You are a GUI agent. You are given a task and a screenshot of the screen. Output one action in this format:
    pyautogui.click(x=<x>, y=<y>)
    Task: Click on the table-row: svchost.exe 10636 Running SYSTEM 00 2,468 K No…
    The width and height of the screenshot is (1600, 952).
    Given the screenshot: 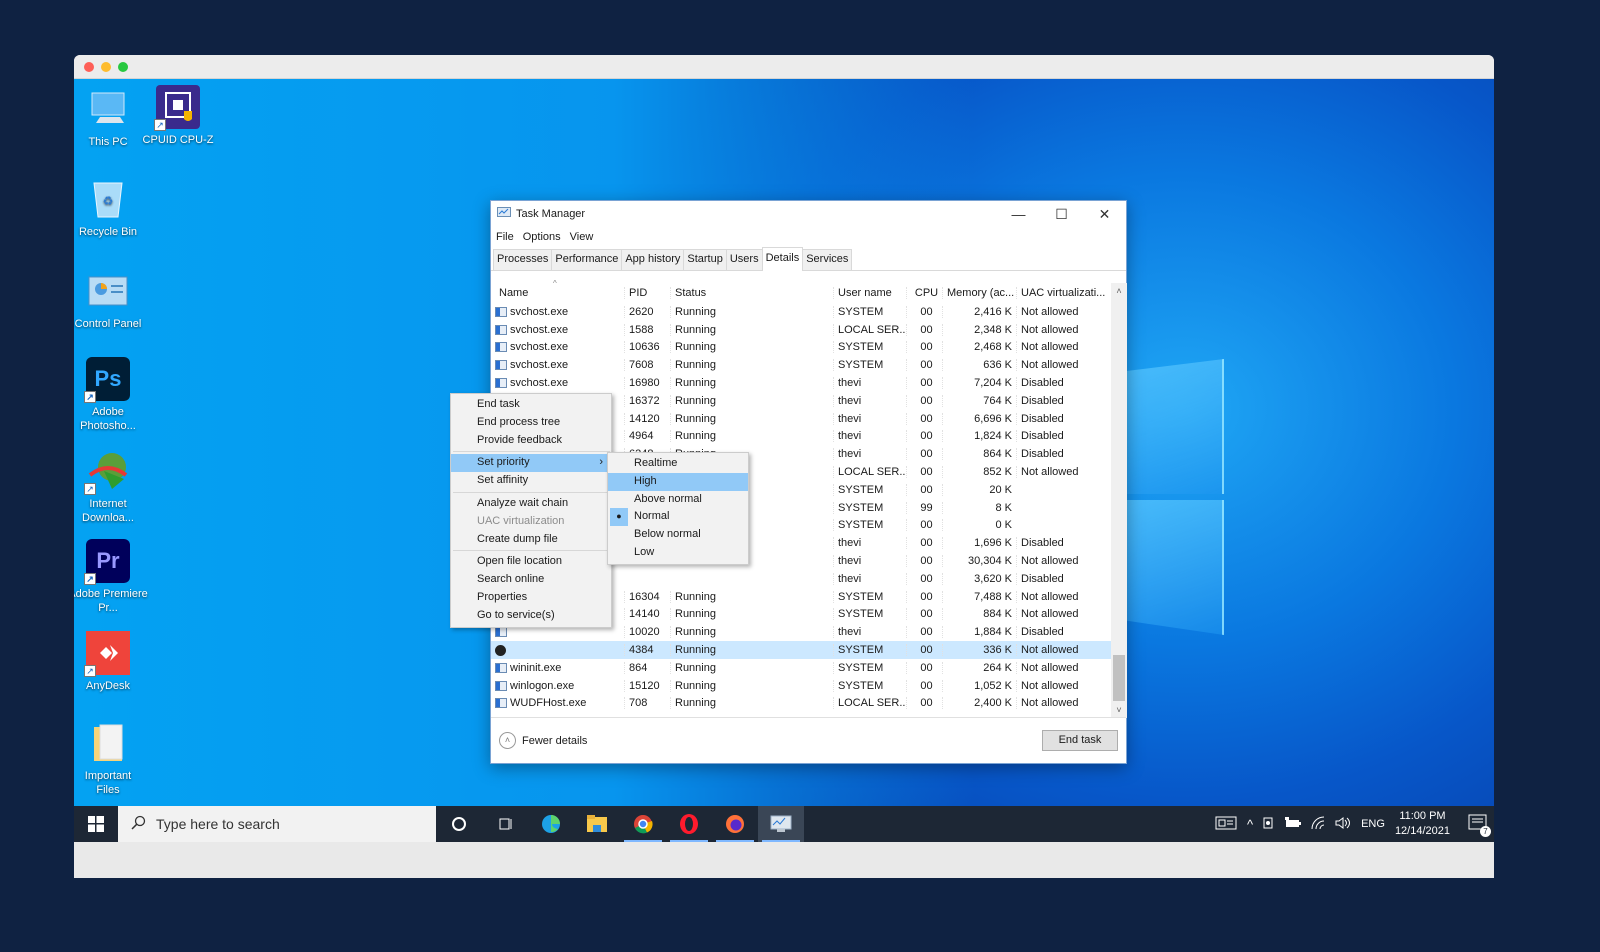 What is the action you would take?
    pyautogui.click(x=809, y=348)
    